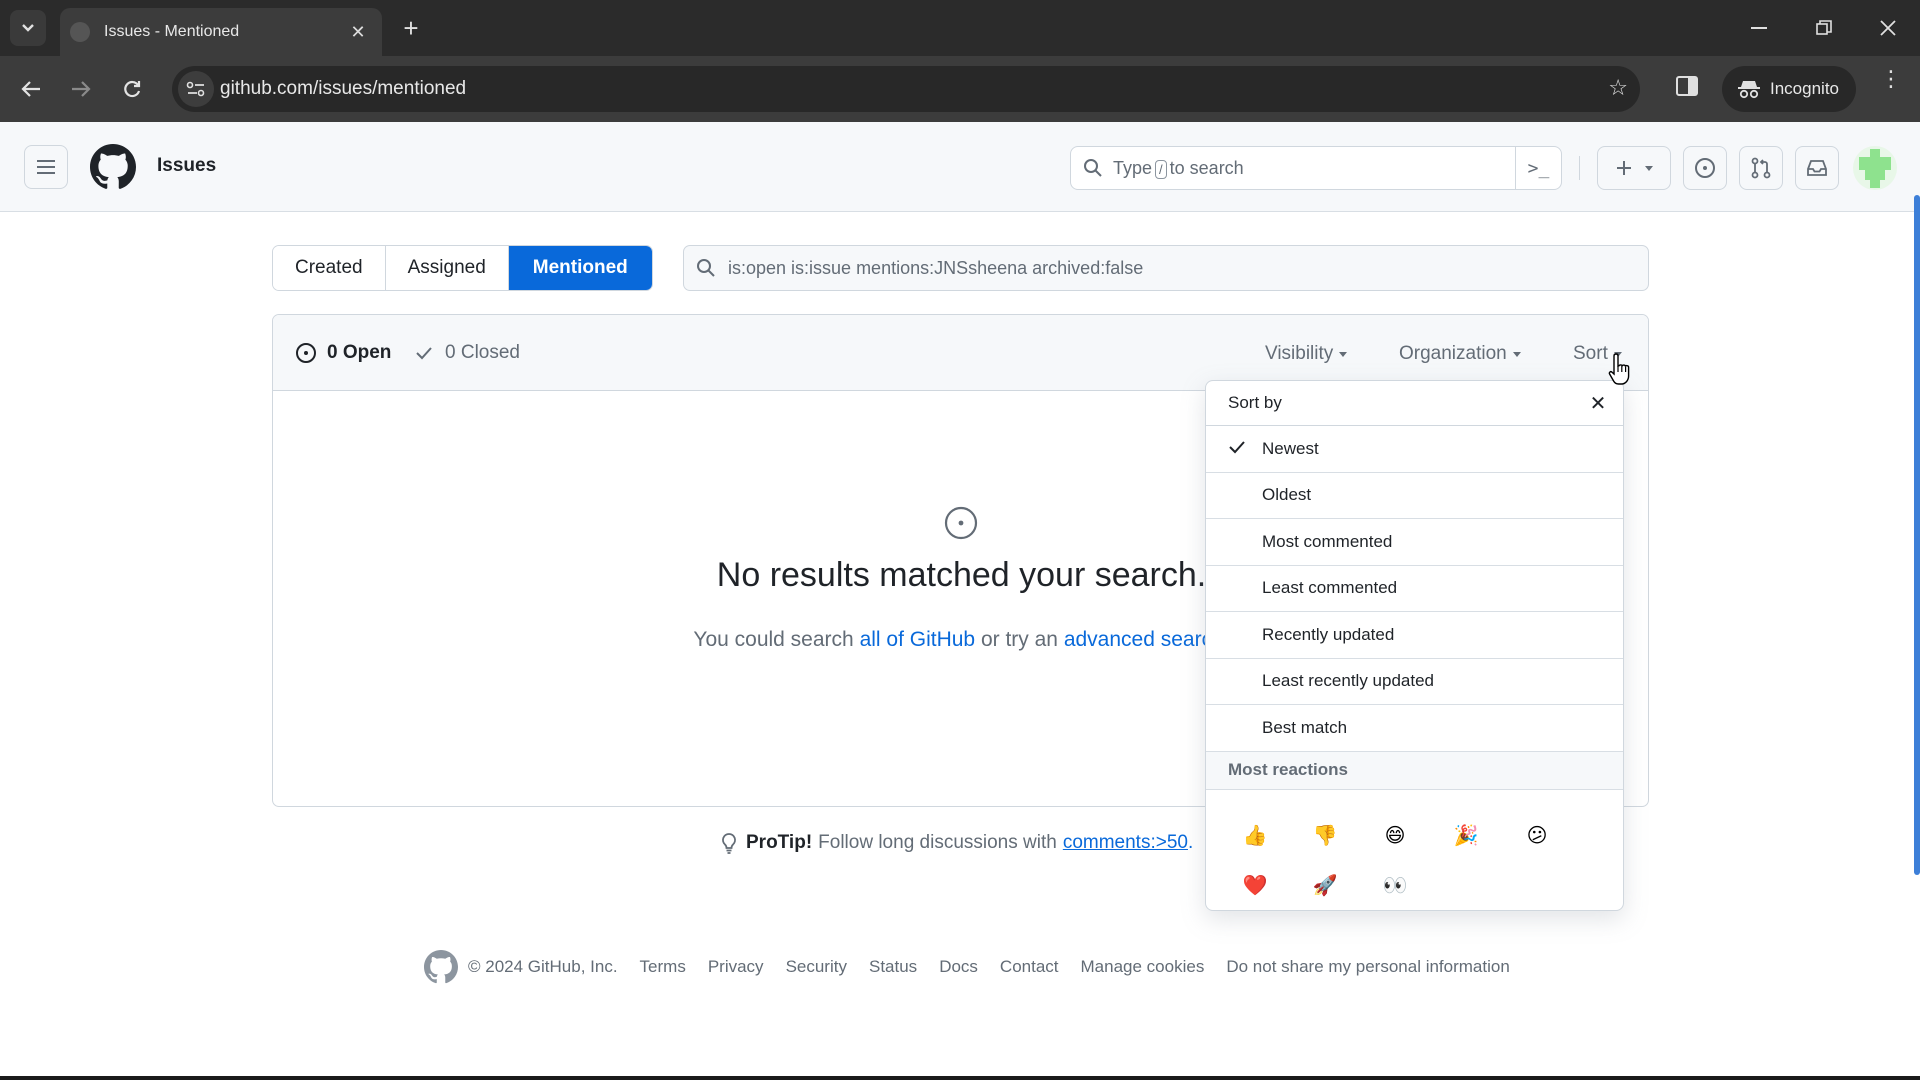 This screenshot has width=1920, height=1080. I want to click on tab-title: Issues - Mentioned, so click(172, 31).